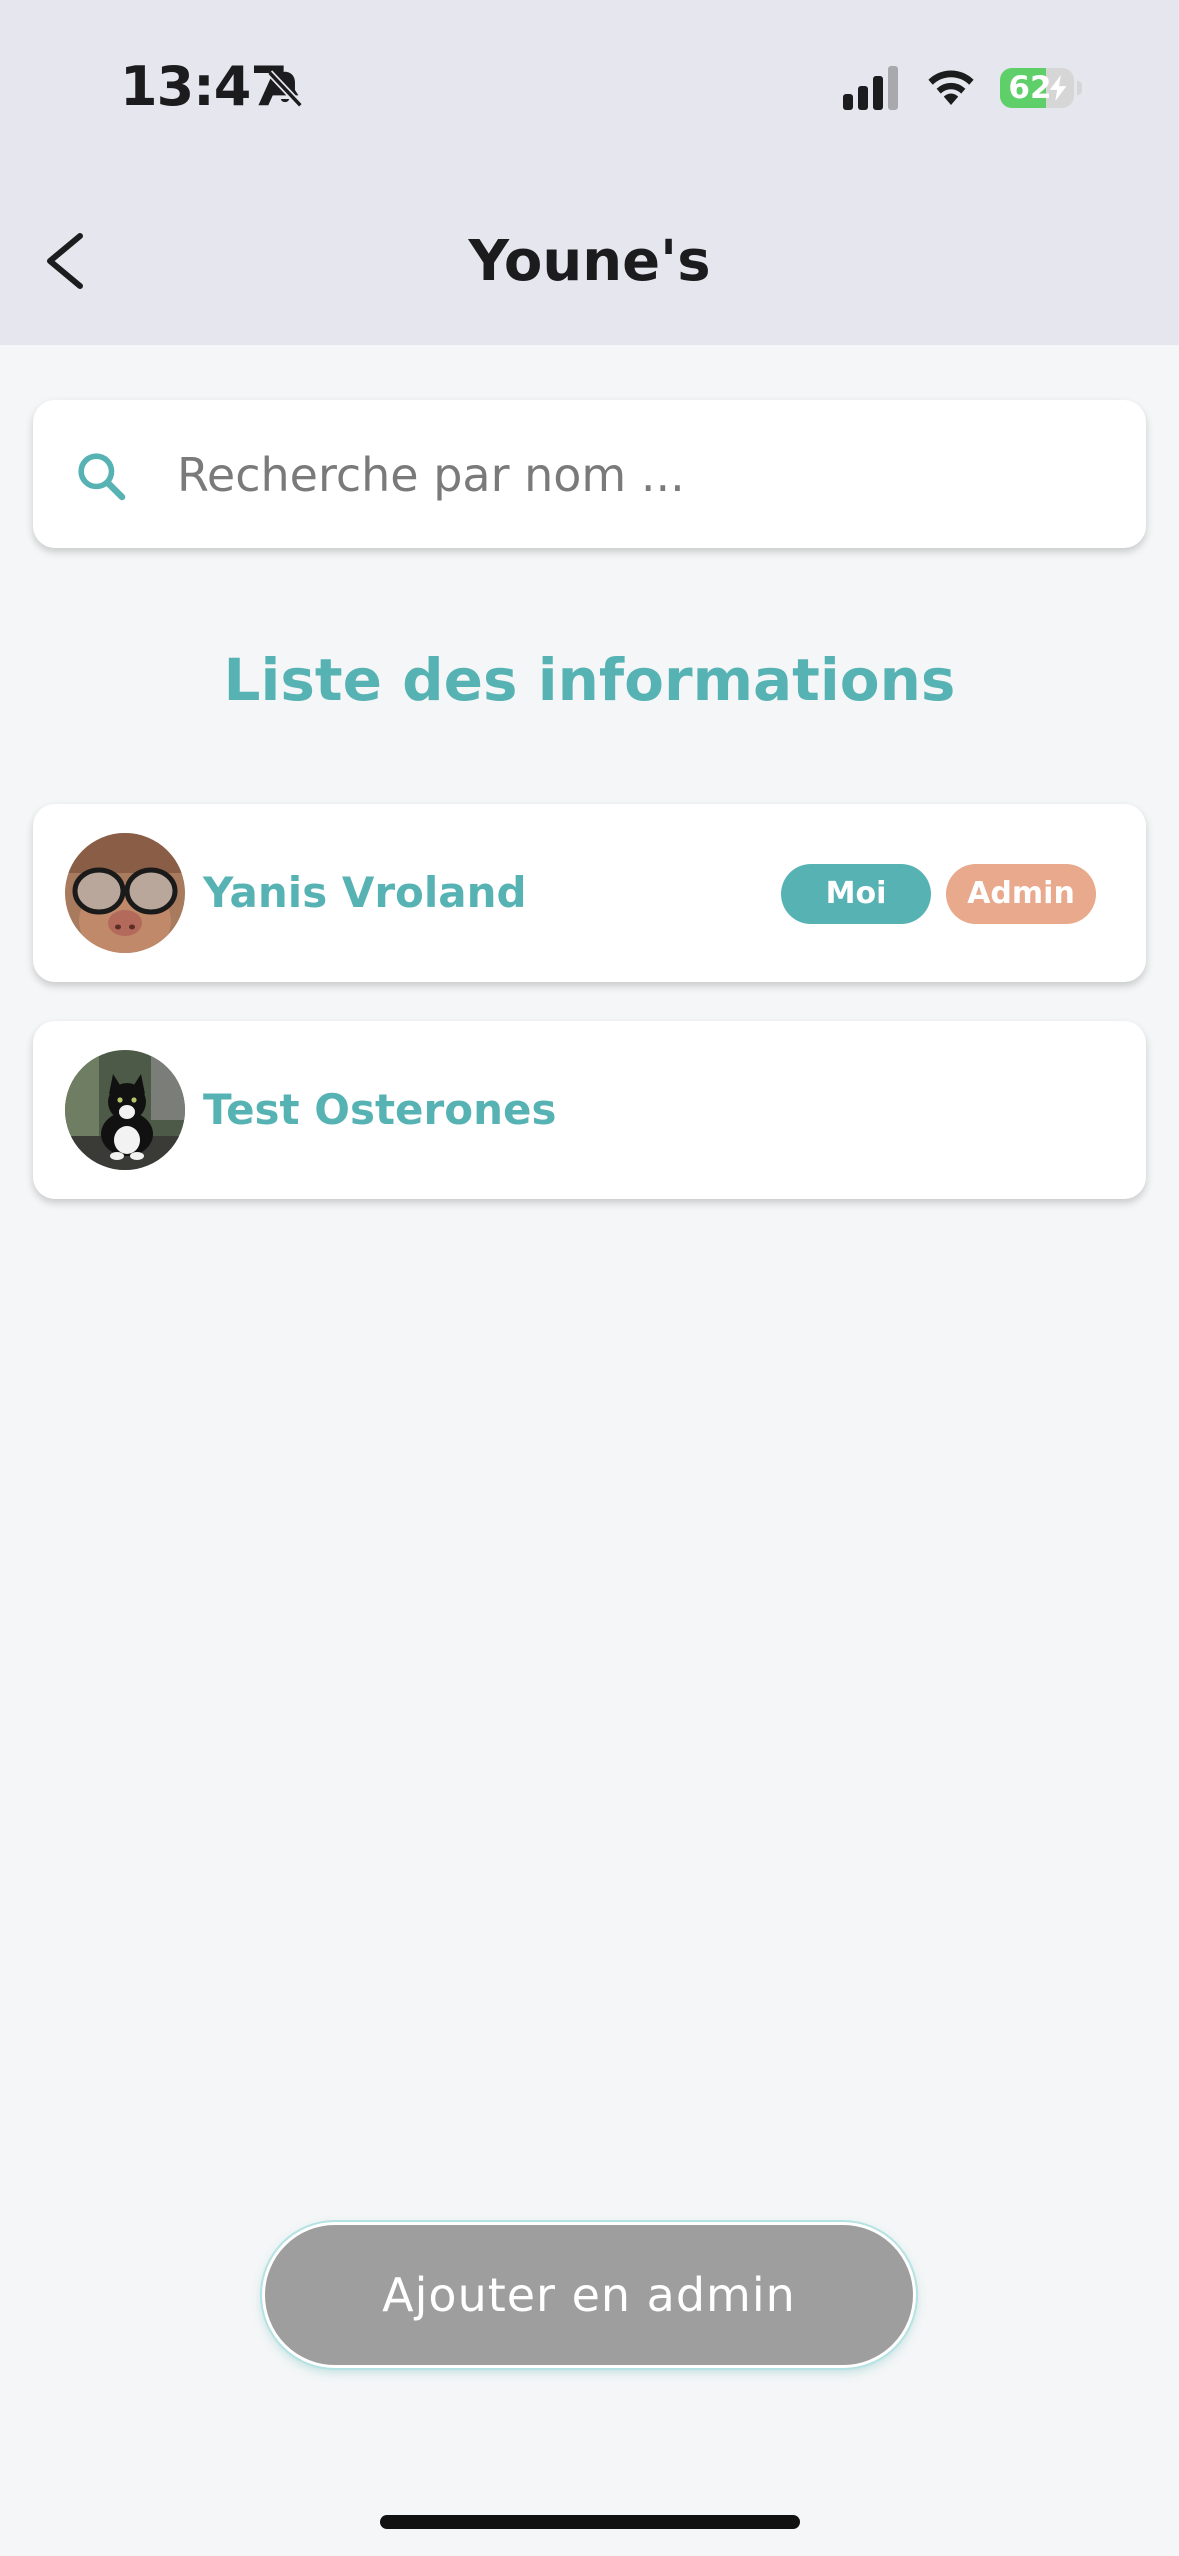 Image resolution: width=1179 pixels, height=2556 pixels. I want to click on member-name: Test Osterones, so click(380, 1109).